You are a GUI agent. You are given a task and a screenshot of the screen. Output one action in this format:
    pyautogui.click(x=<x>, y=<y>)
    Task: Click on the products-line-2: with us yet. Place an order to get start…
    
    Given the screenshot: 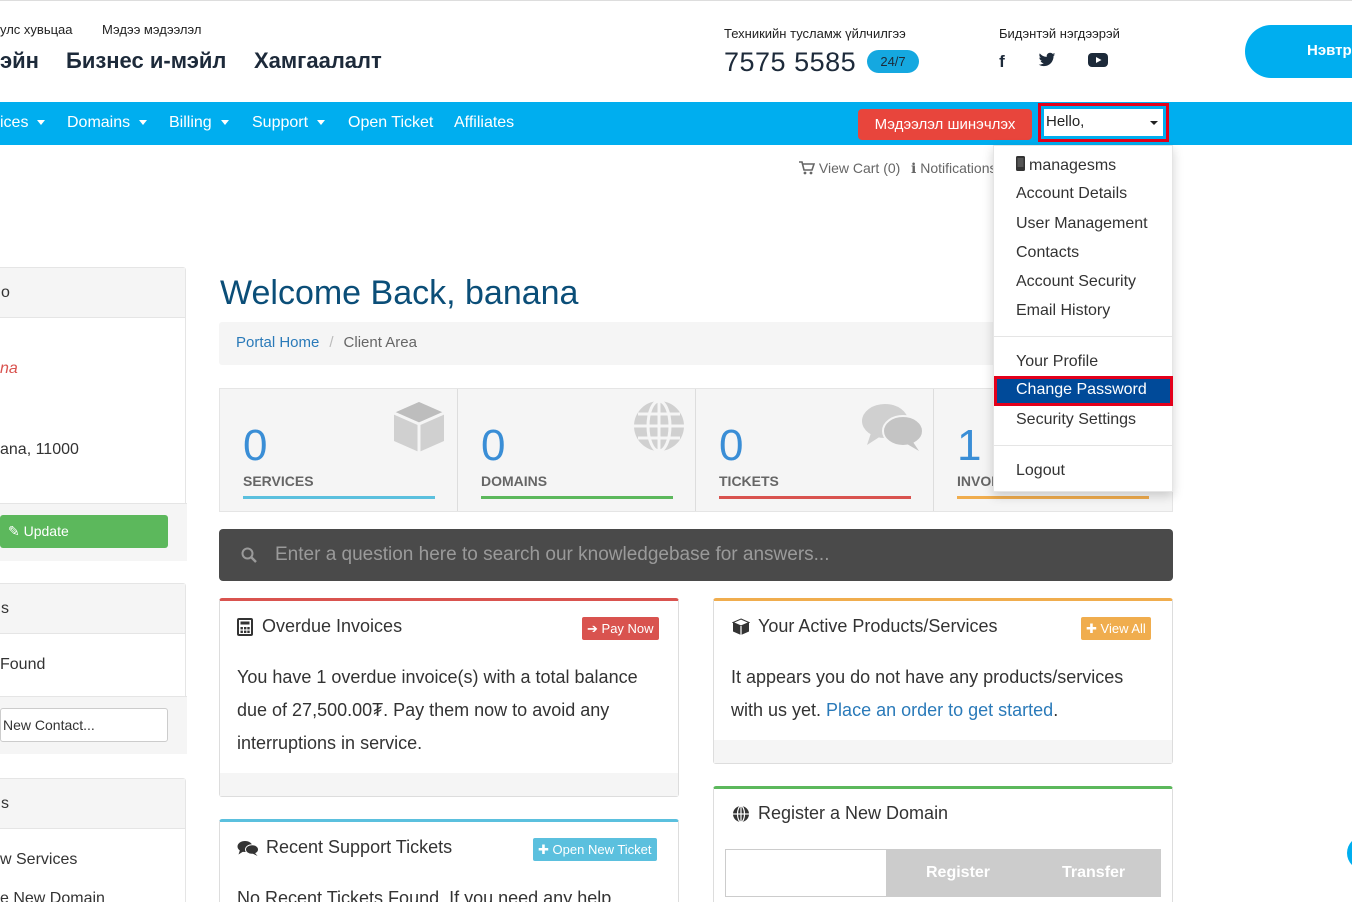 What is the action you would take?
    pyautogui.click(x=946, y=710)
    